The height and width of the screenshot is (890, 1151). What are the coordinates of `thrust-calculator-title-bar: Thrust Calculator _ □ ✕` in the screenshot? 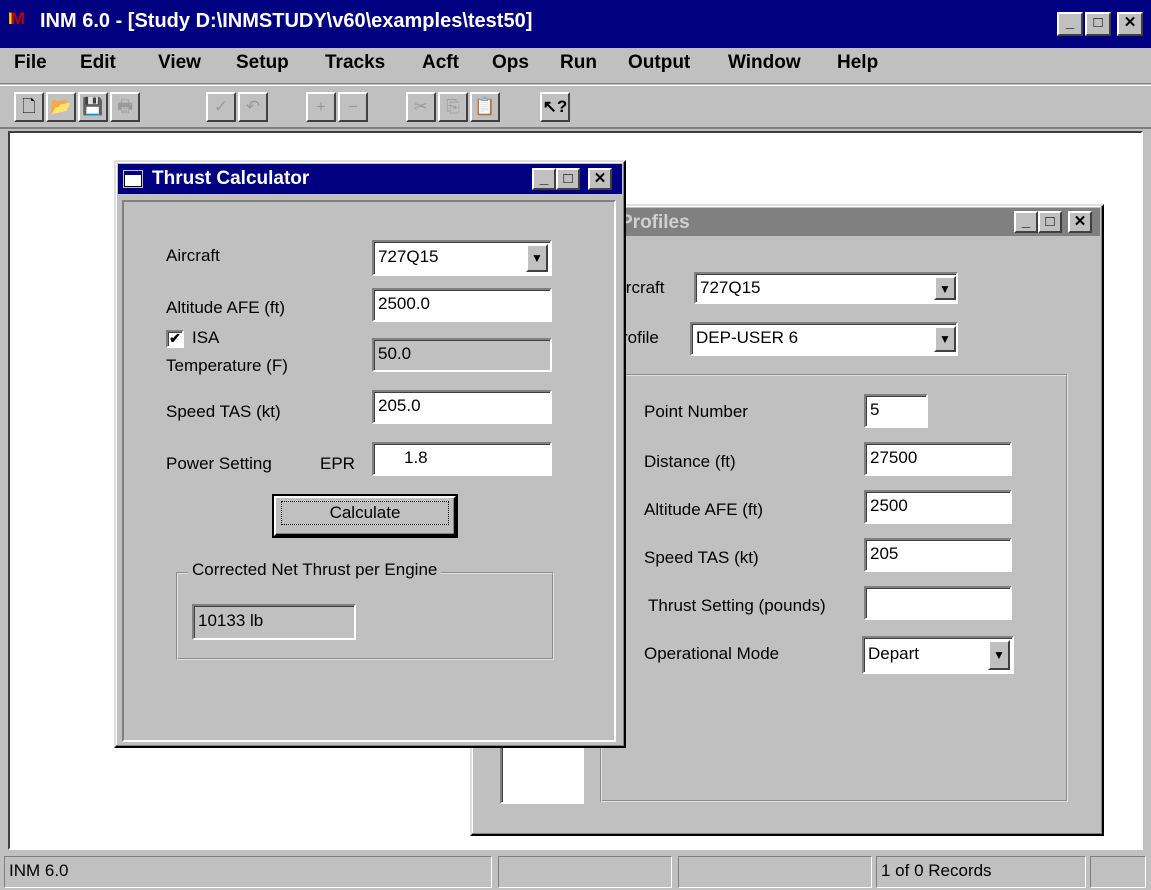 It's located at (370, 179).